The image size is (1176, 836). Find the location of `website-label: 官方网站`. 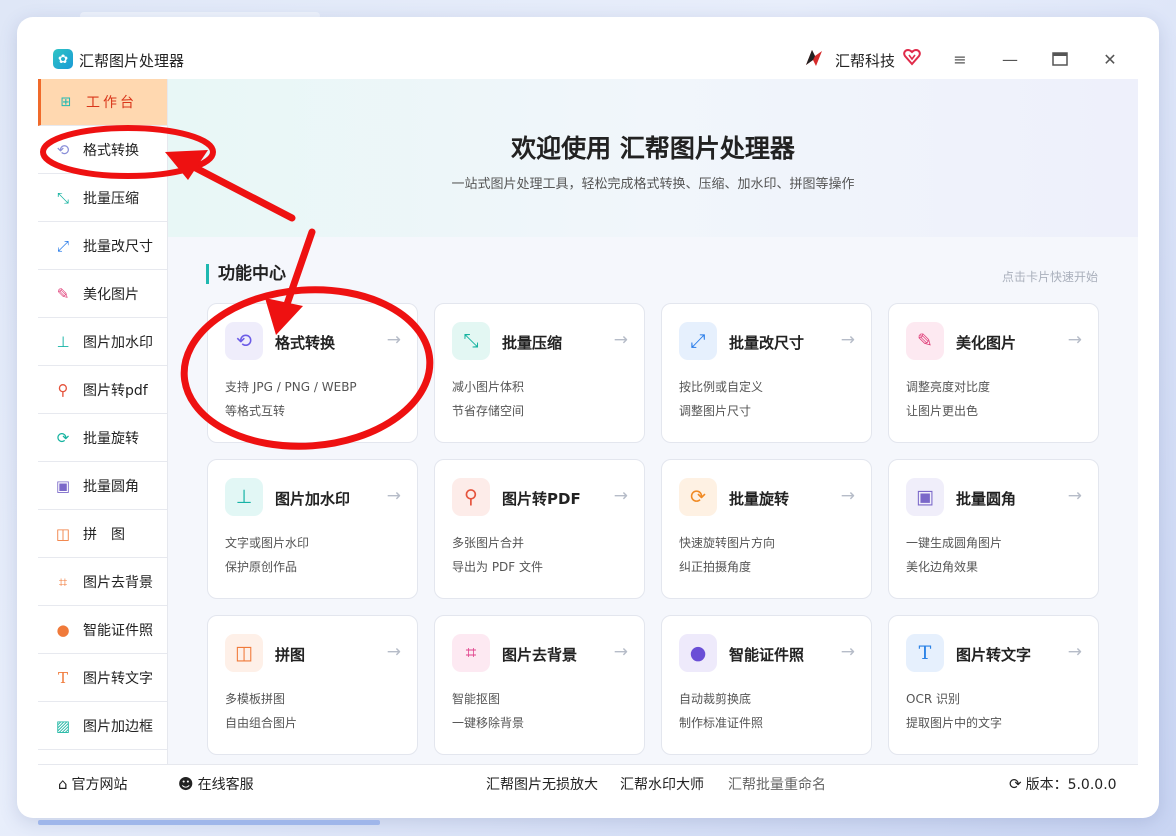

website-label: 官方网站 is located at coordinates (99, 785).